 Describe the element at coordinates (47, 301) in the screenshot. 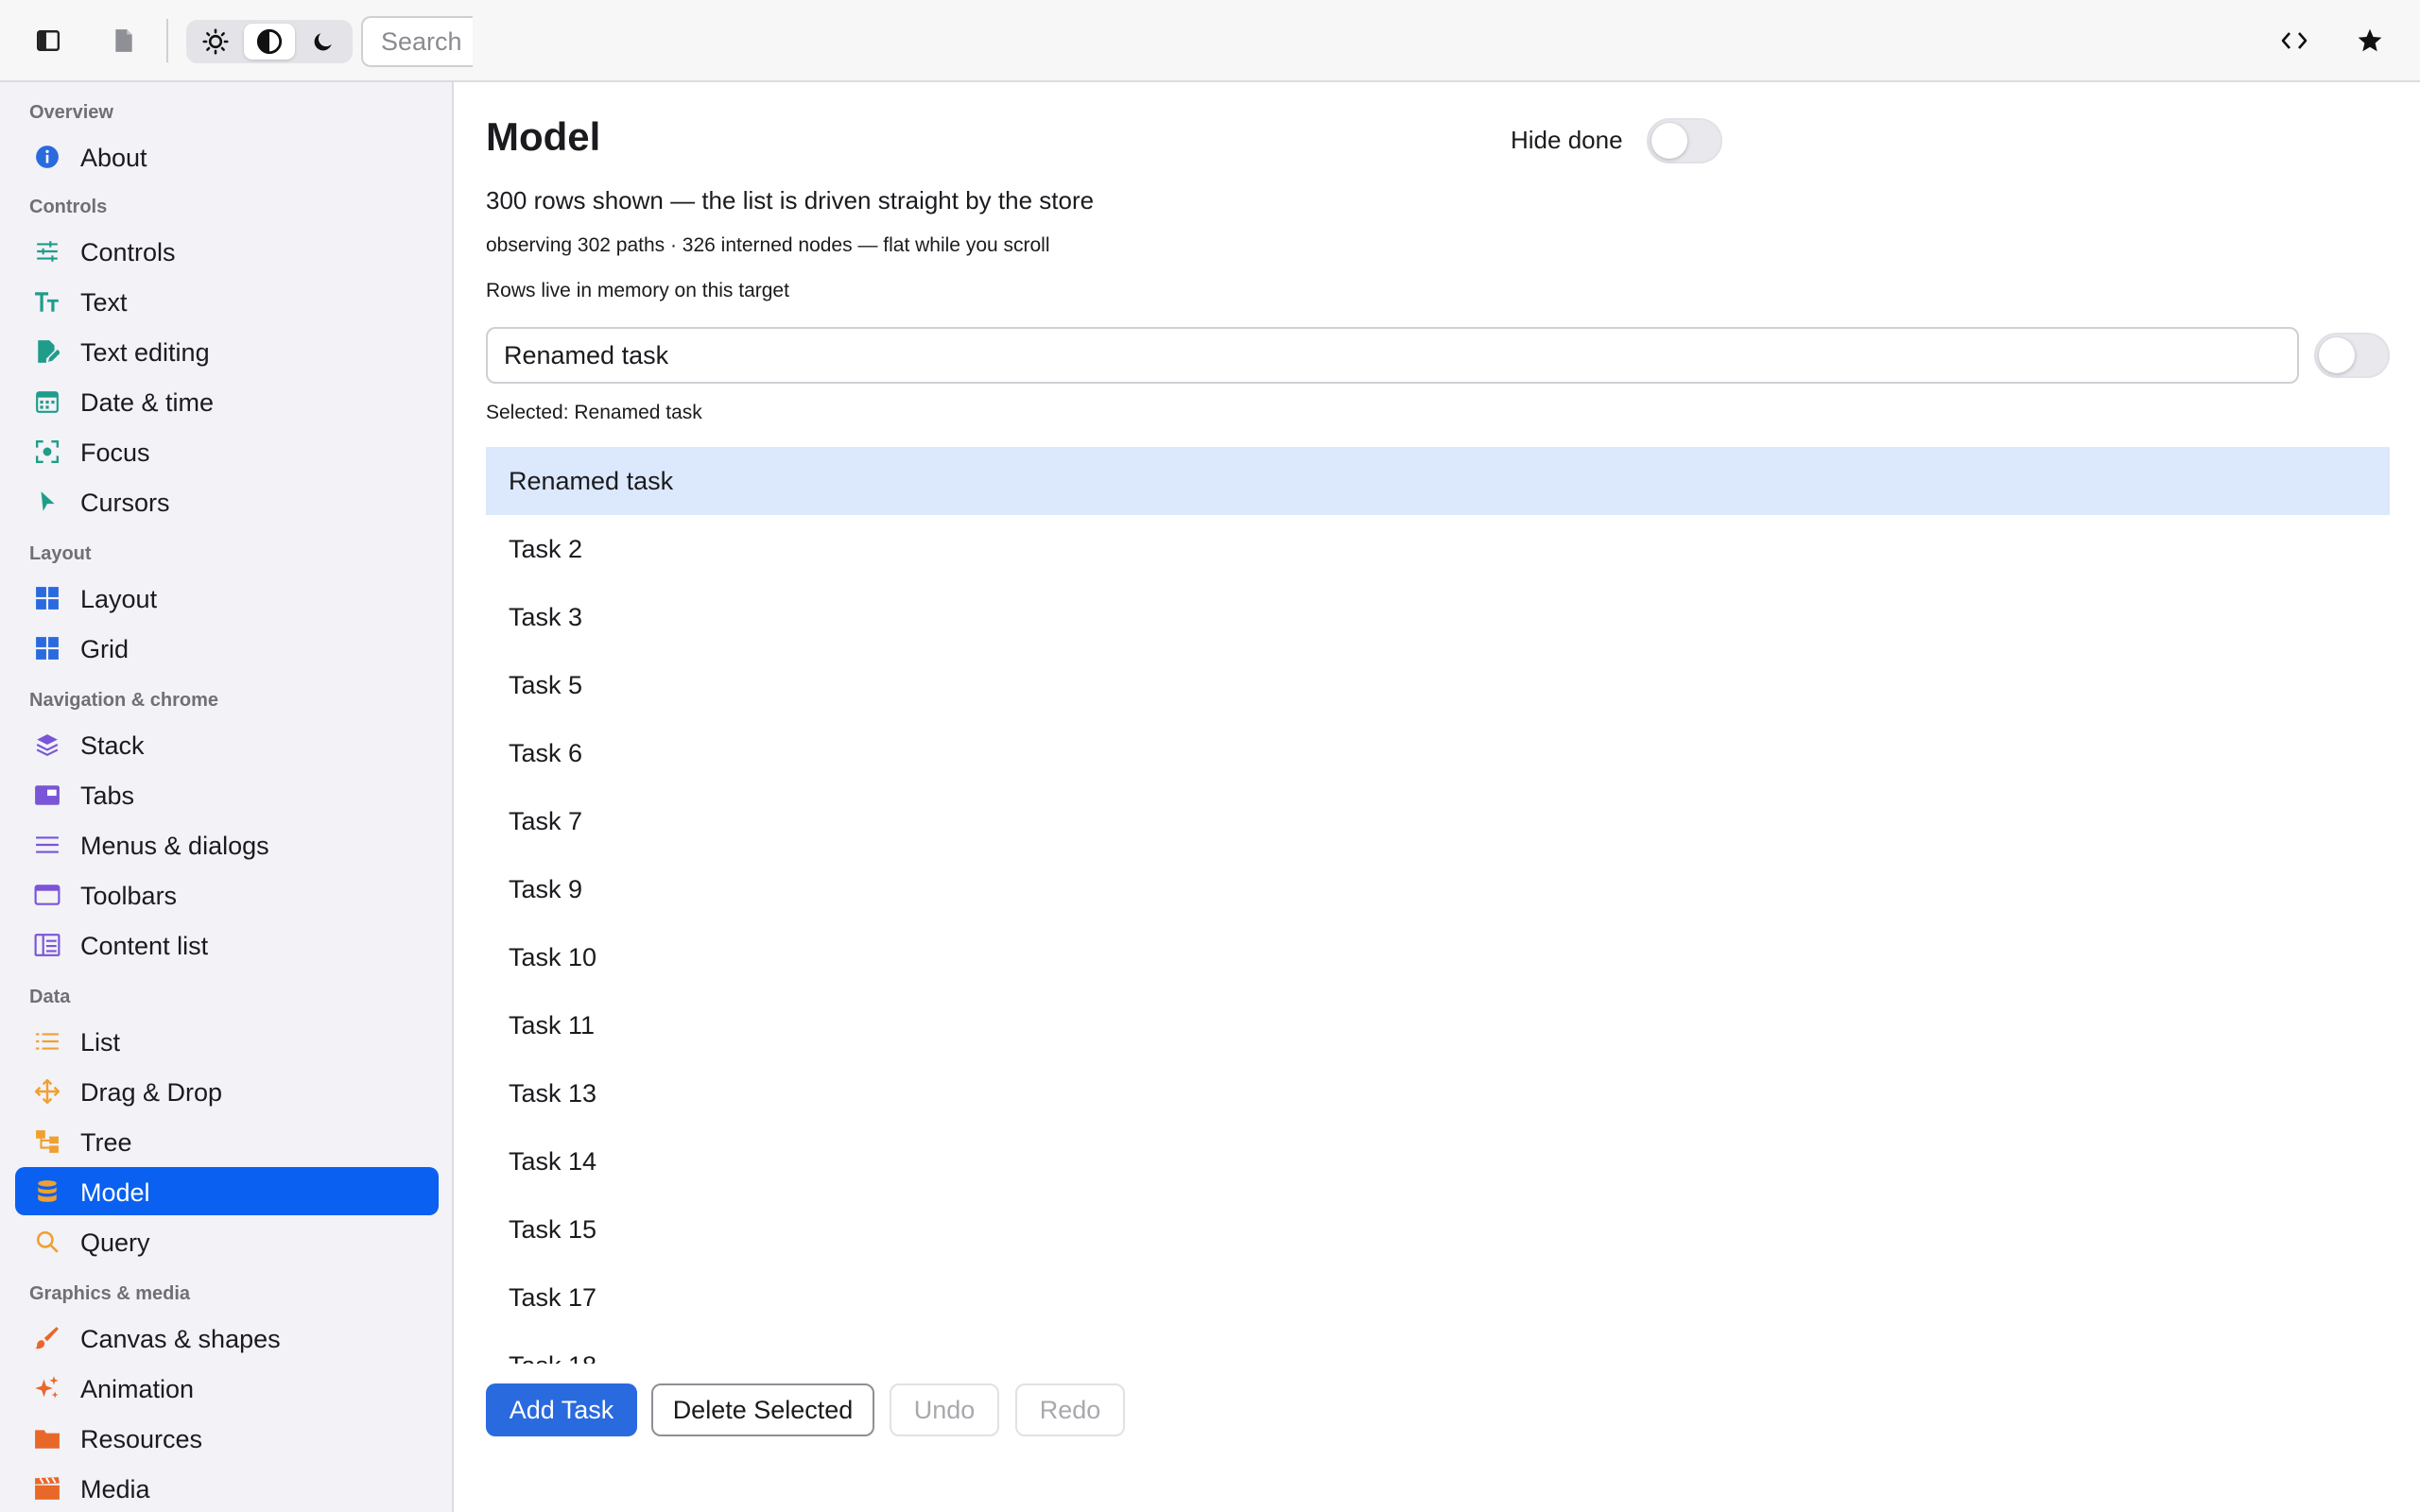

I see `text-size-icon` at that location.